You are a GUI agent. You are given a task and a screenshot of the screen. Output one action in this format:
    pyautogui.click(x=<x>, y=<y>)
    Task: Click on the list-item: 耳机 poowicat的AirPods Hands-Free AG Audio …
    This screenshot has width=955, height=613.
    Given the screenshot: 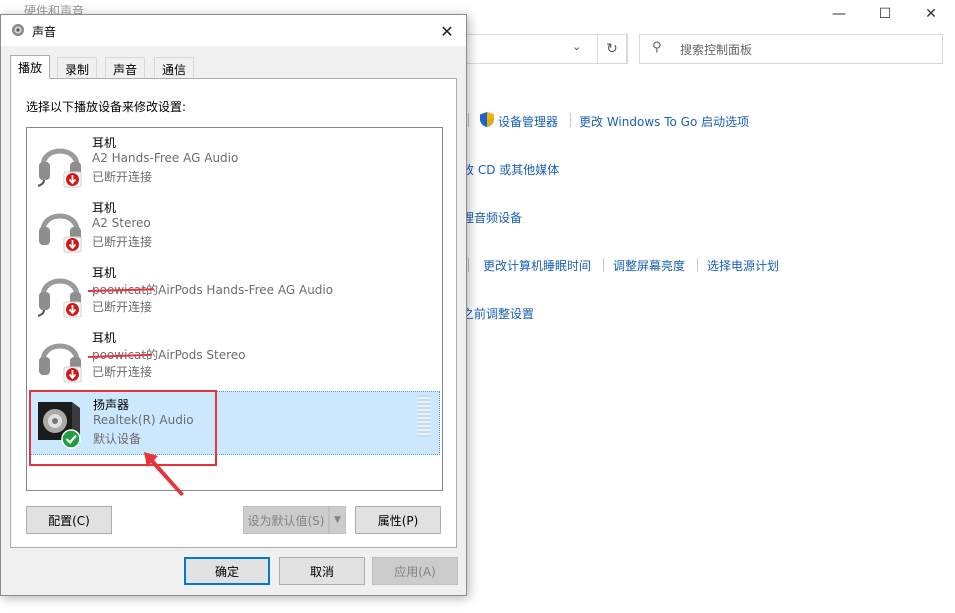 What is the action you would take?
    pyautogui.click(x=234, y=292)
    